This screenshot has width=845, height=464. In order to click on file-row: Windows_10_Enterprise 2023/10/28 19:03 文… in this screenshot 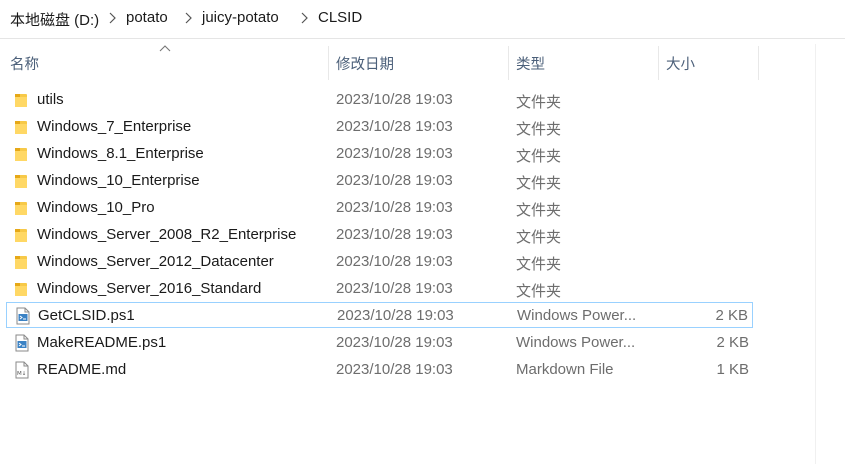, I will do `click(379, 181)`.